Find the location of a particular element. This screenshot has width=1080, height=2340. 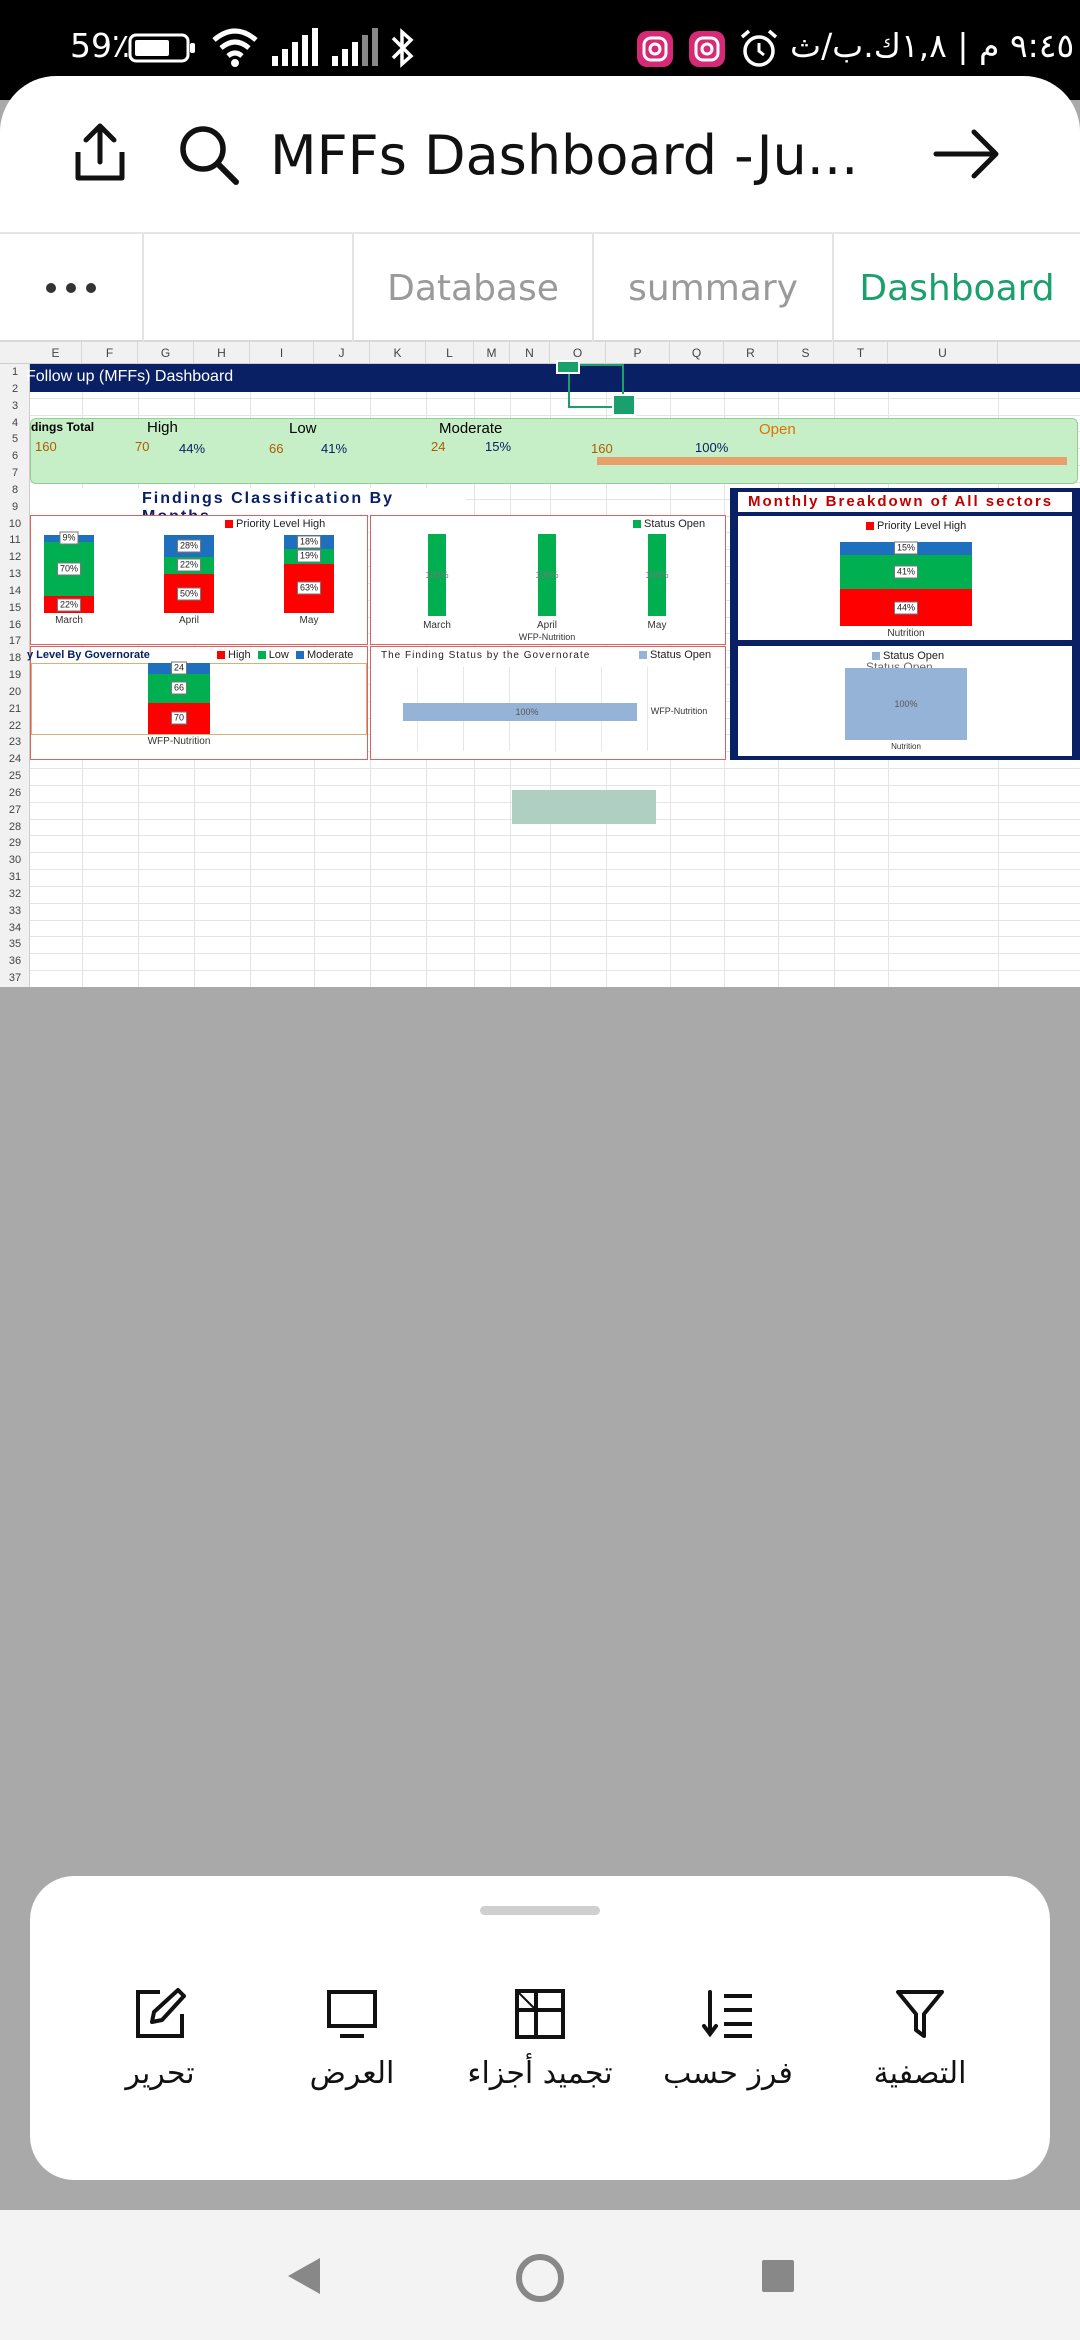

row-header: 13 is located at coordinates (15, 574).